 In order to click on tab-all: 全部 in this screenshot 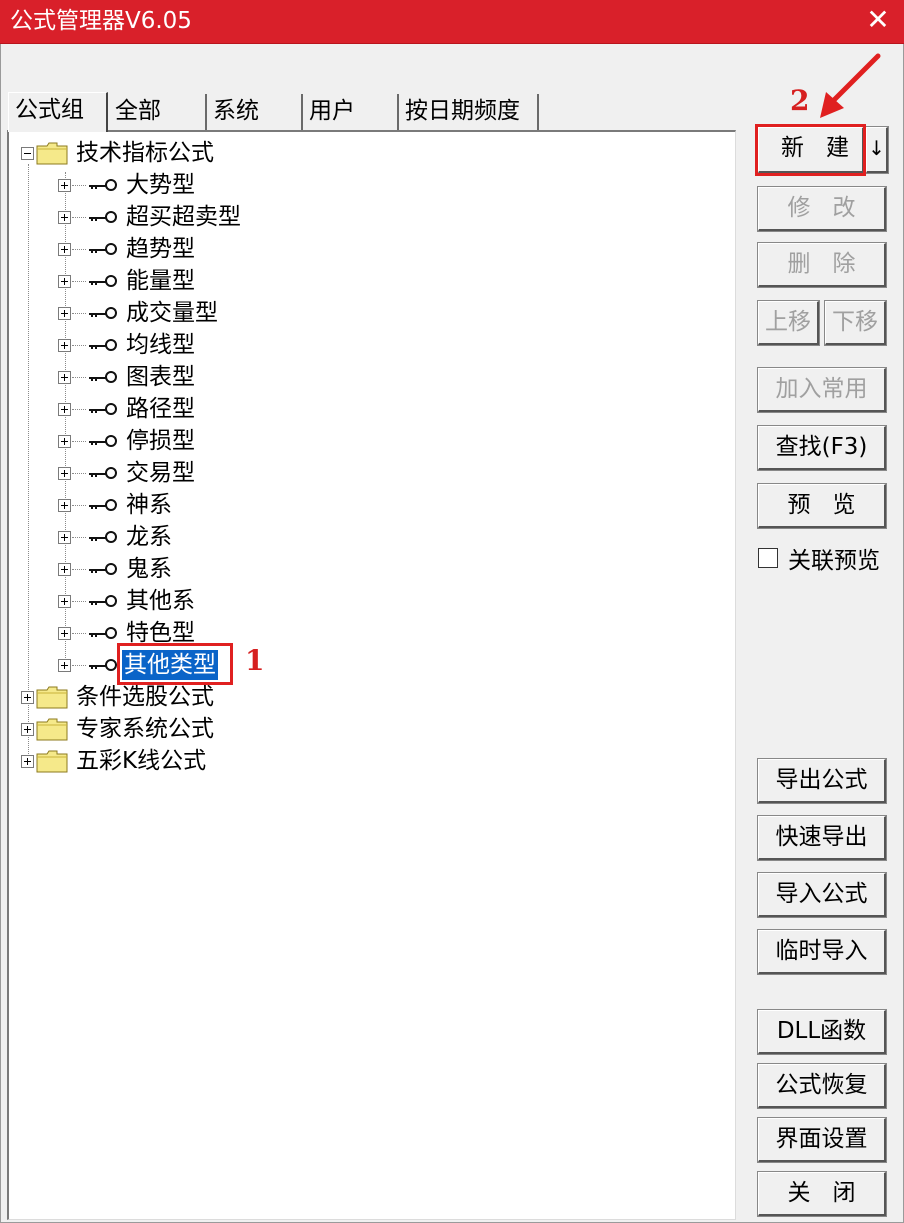, I will do `click(158, 112)`.